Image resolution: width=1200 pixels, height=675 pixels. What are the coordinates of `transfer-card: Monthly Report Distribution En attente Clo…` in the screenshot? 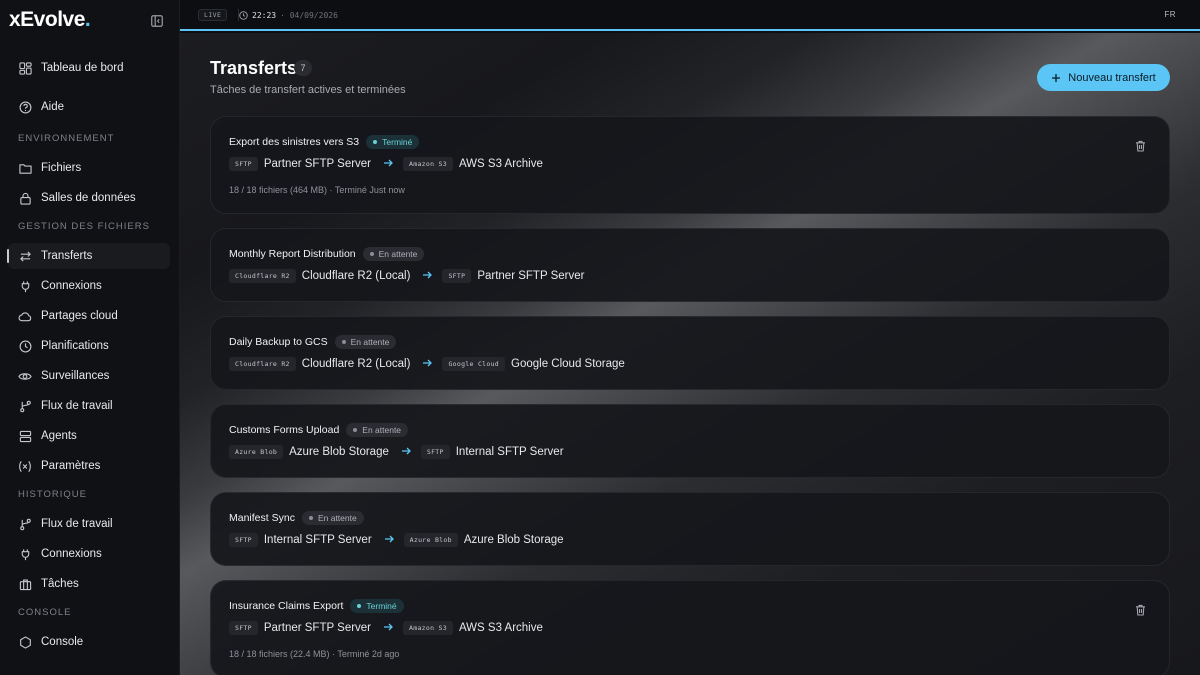 It's located at (690, 265).